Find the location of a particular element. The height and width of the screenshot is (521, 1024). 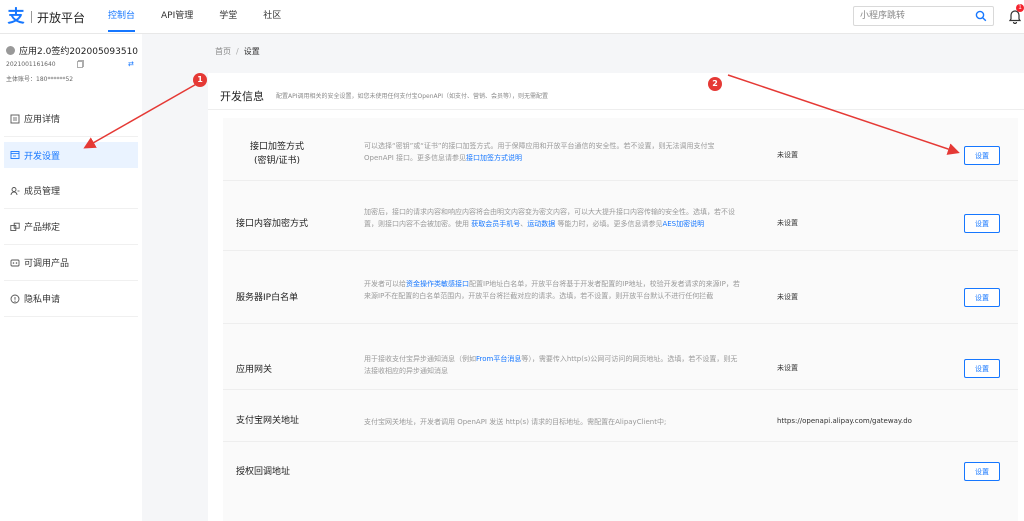

copy-icon is located at coordinates (81, 64).